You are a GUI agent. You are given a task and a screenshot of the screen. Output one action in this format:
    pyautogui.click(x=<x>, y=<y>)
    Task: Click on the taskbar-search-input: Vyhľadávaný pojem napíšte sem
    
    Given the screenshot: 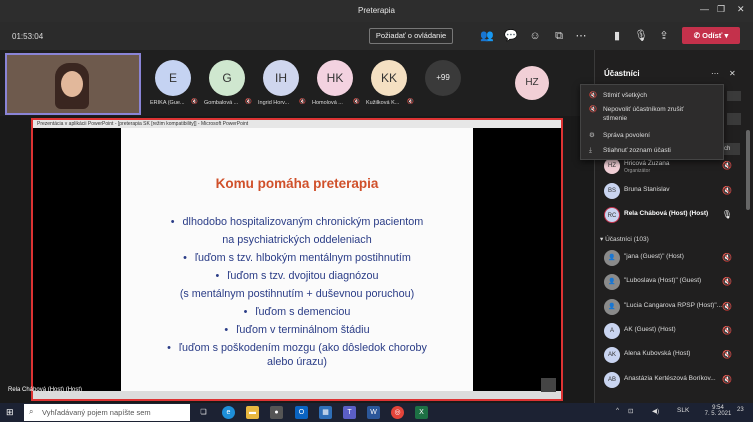 What is the action you would take?
    pyautogui.click(x=107, y=412)
    